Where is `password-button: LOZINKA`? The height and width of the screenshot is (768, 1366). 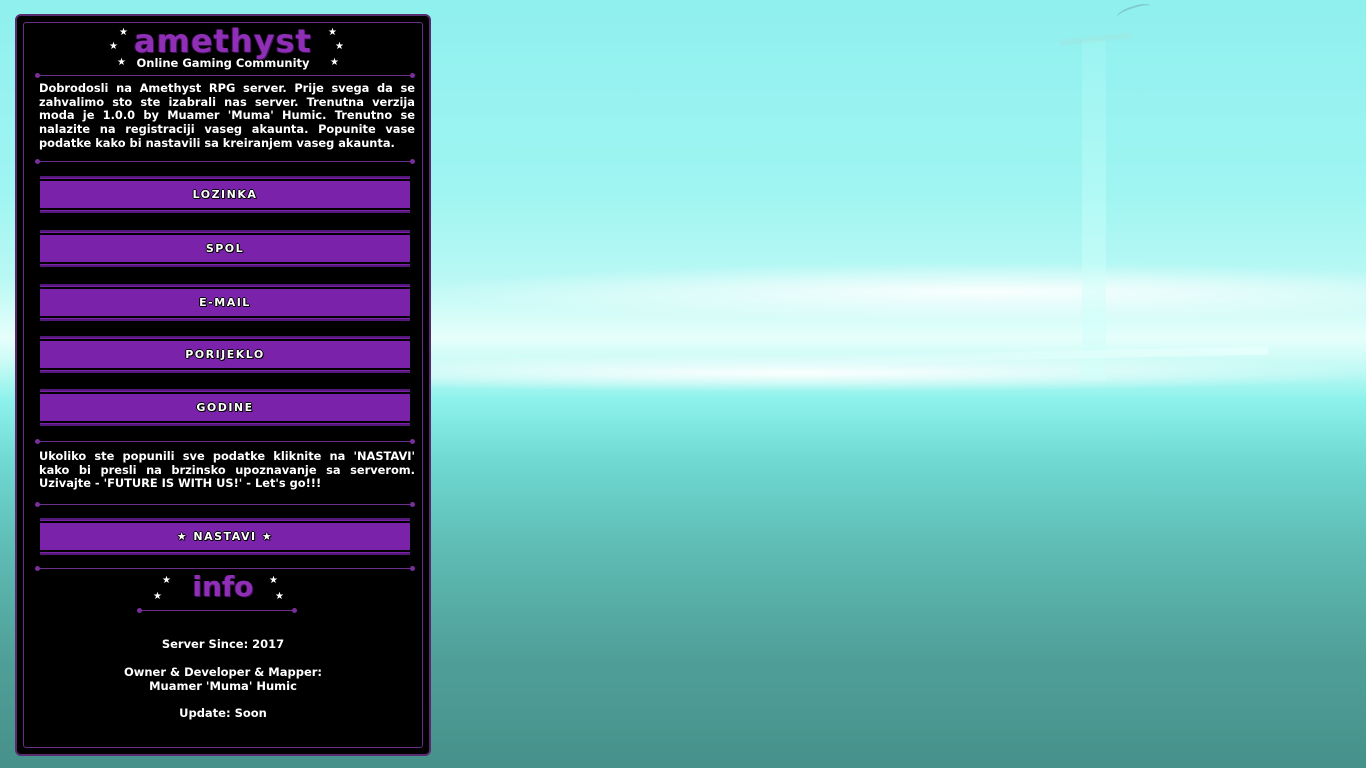 password-button: LOZINKA is located at coordinates (225, 194).